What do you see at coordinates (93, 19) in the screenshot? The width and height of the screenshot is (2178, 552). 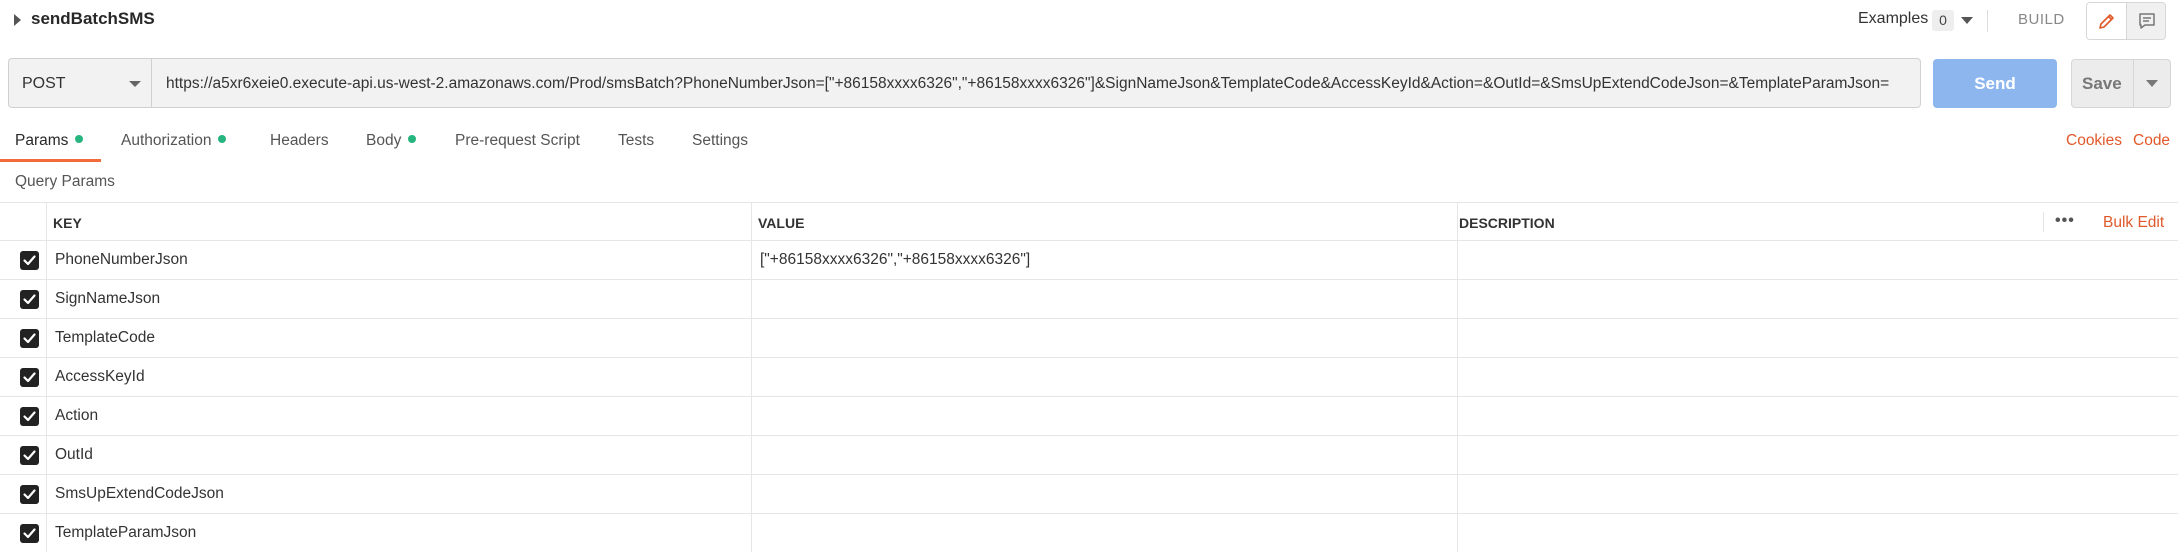 I see `request-name: sendBatchSMS` at bounding box center [93, 19].